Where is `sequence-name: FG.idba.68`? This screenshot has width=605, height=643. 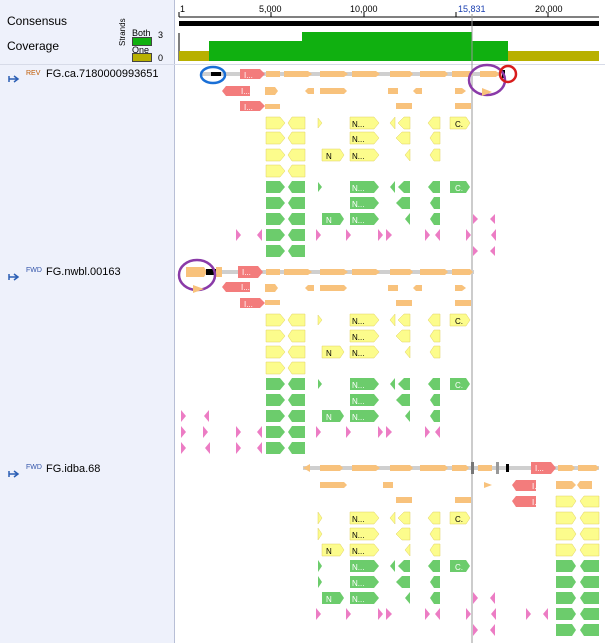 sequence-name: FG.idba.68 is located at coordinates (73, 469).